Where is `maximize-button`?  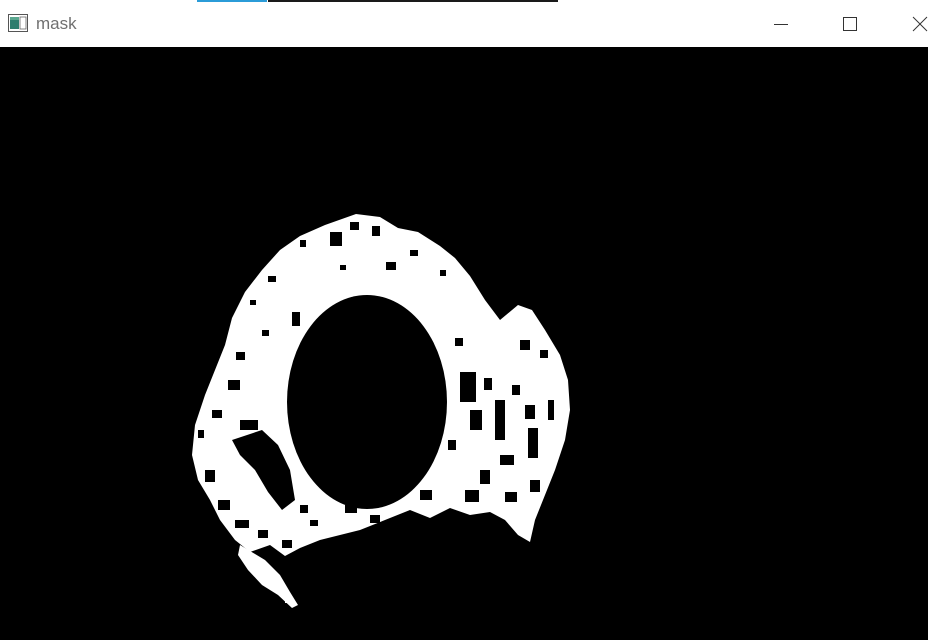 maximize-button is located at coordinates (850, 23).